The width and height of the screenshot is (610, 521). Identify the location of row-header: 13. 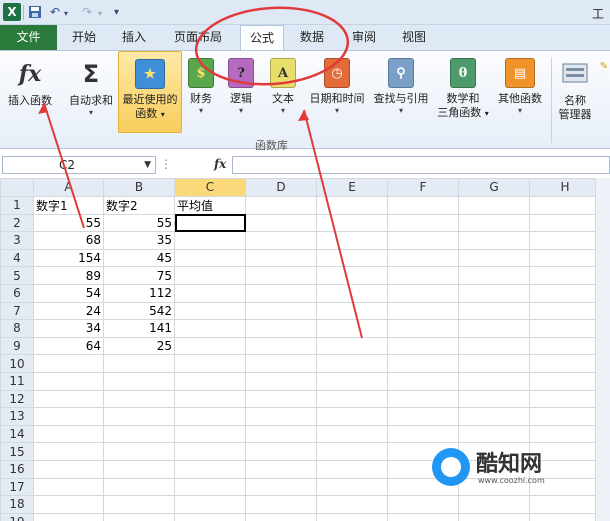
(17, 416).